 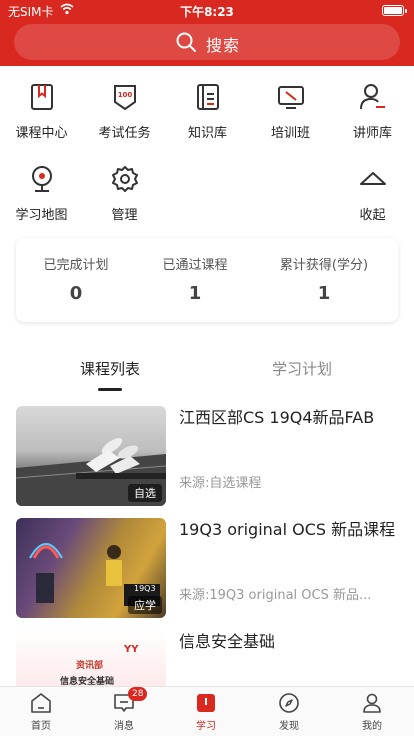 What do you see at coordinates (372, 97) in the screenshot?
I see `teacher-icon` at bounding box center [372, 97].